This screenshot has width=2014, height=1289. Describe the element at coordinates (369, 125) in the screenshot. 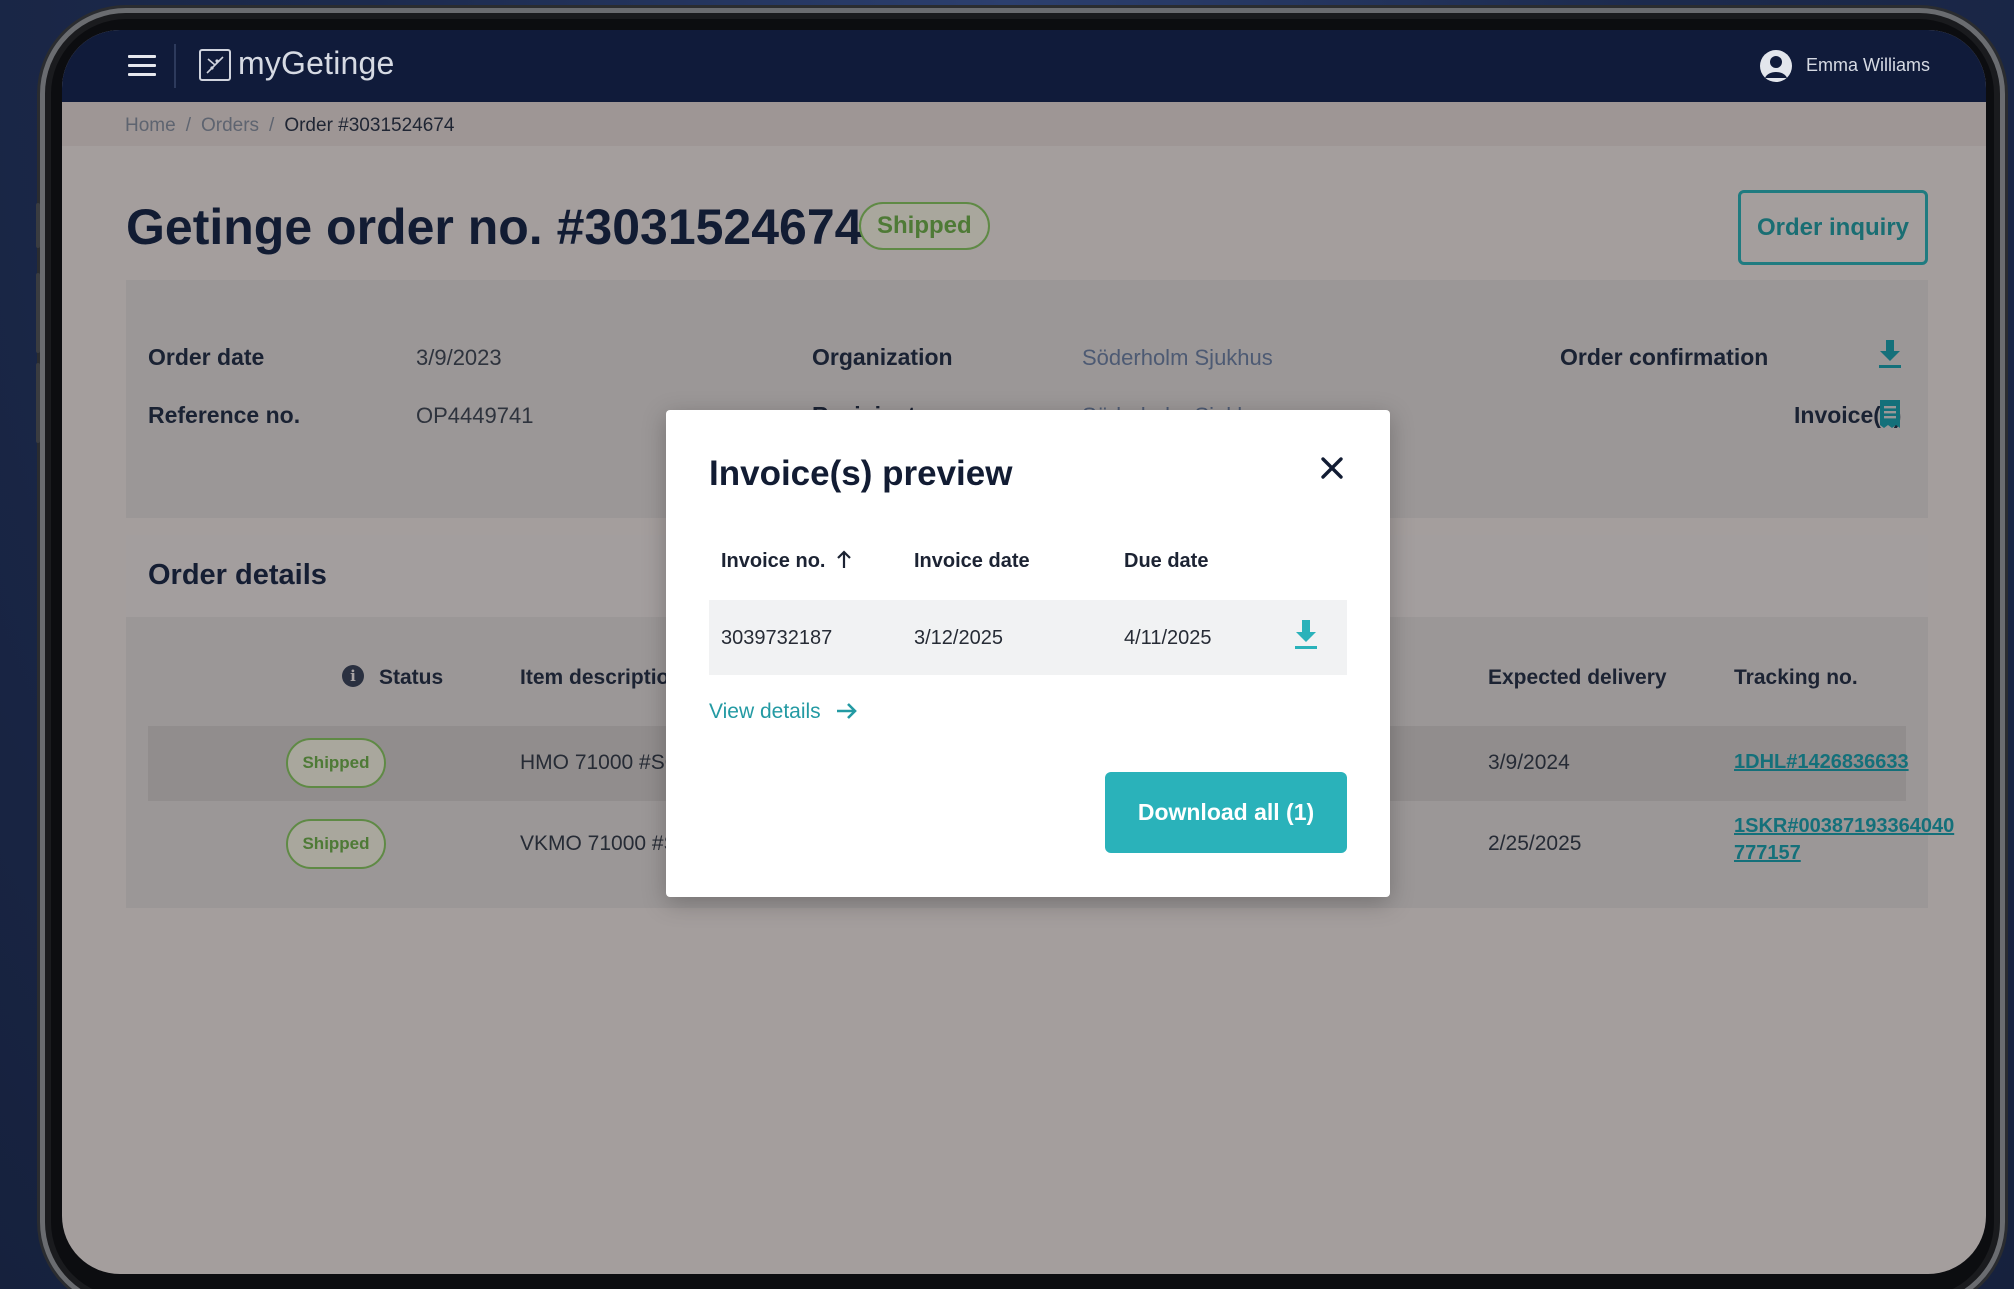

I see `breadcrumb-current: Order #3031524674` at that location.